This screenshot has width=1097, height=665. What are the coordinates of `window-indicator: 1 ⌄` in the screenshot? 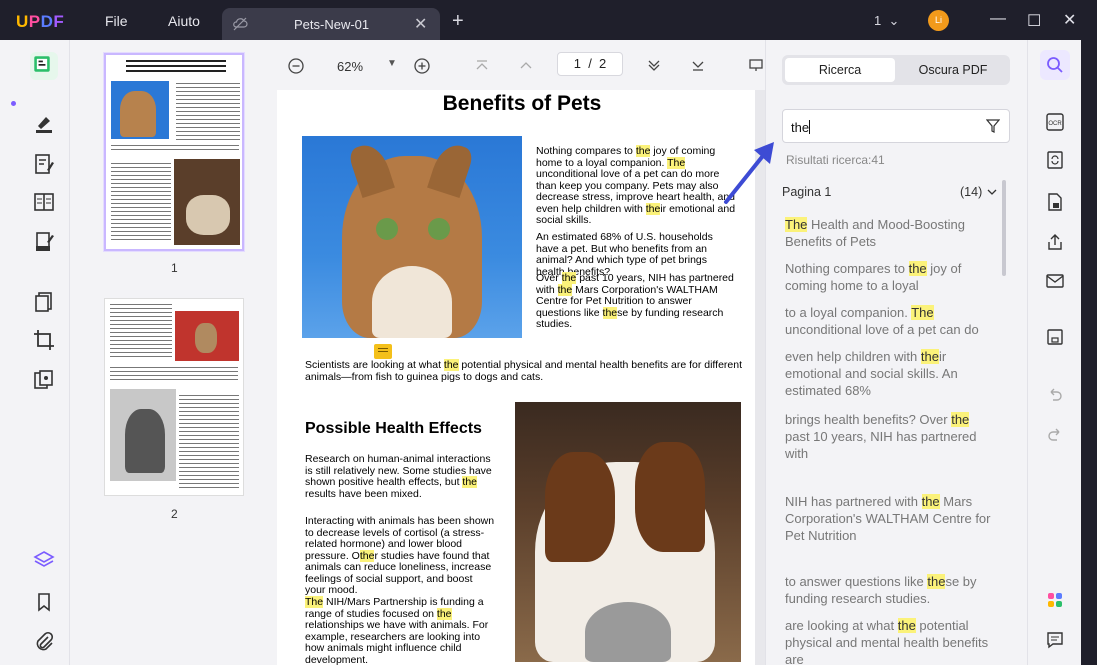 It's located at (886, 21).